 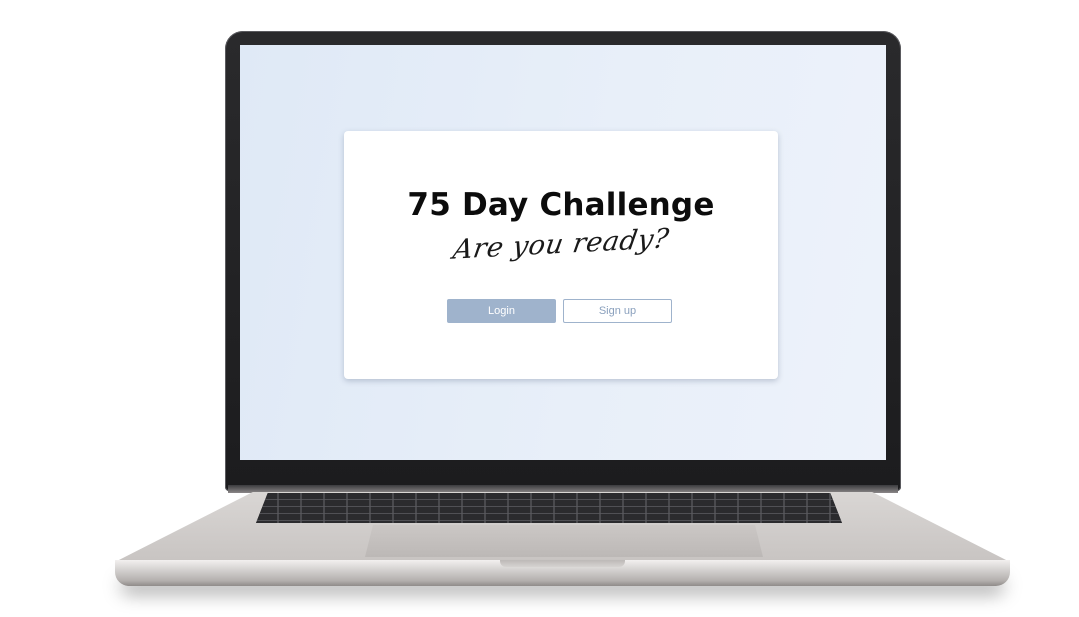 What do you see at coordinates (562, 563) in the screenshot?
I see `laptop-opening-notch` at bounding box center [562, 563].